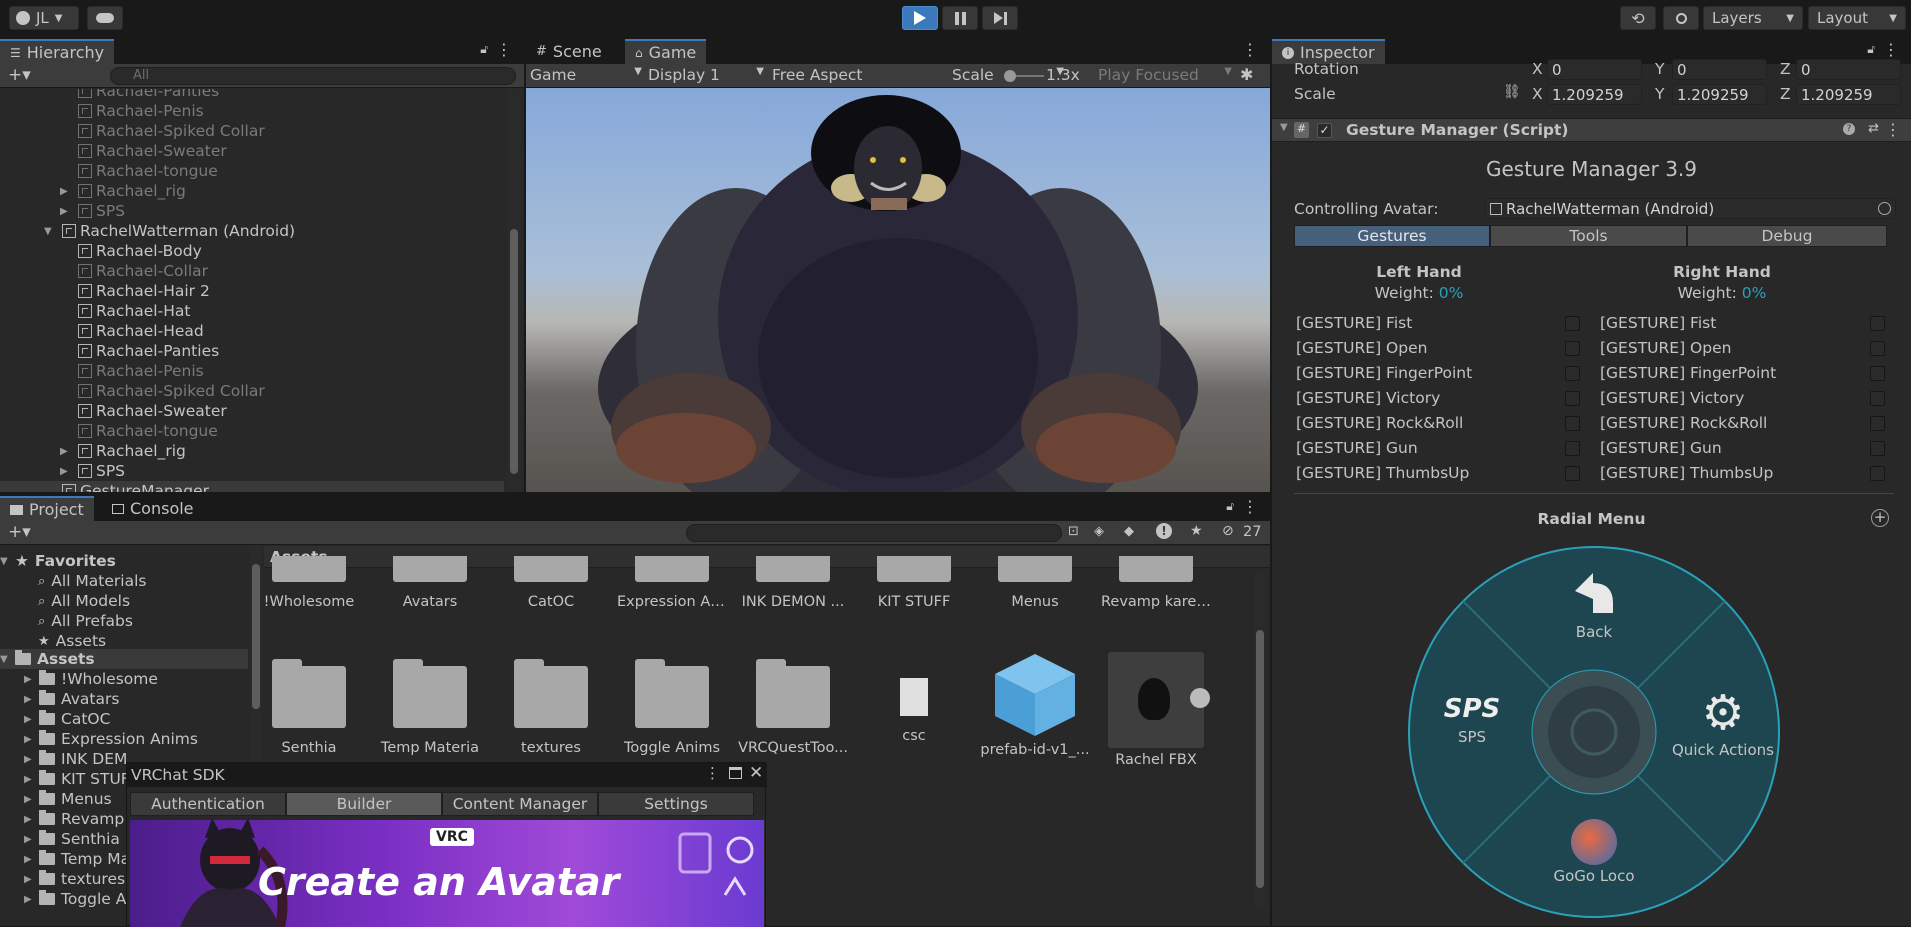 Image resolution: width=1911 pixels, height=927 pixels. Describe the element at coordinates (551, 707) in the screenshot. I see `asset-folder: textures` at that location.